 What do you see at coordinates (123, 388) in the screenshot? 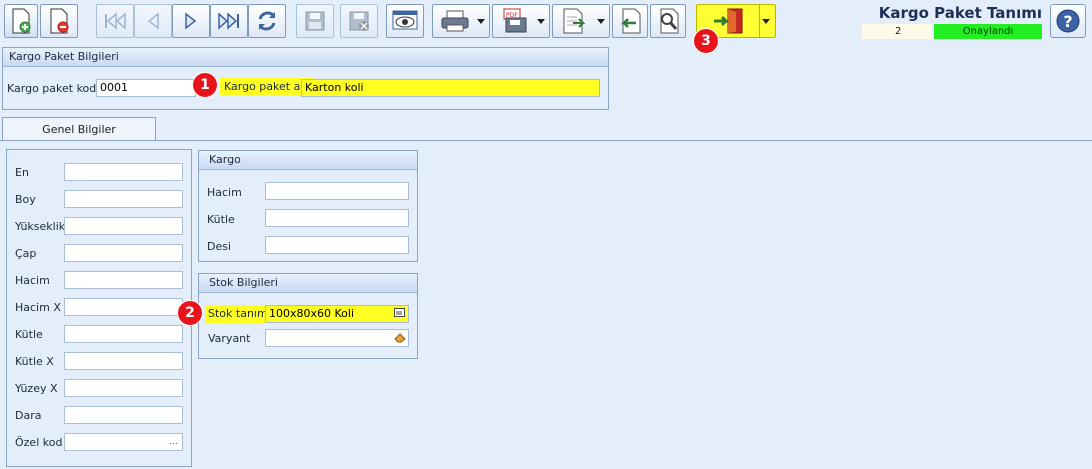
I see `yuzey-x-input` at bounding box center [123, 388].